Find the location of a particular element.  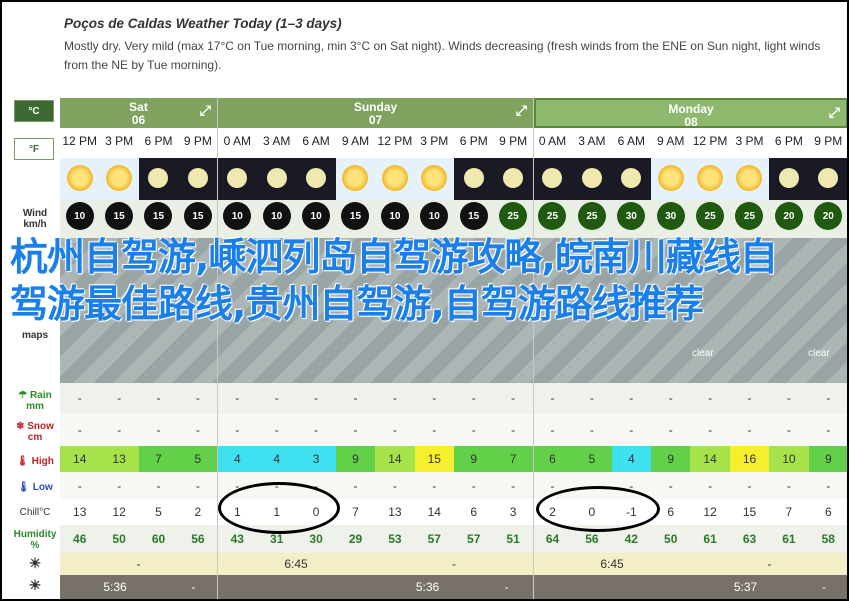

time-cell: 9 AM is located at coordinates (355, 141).